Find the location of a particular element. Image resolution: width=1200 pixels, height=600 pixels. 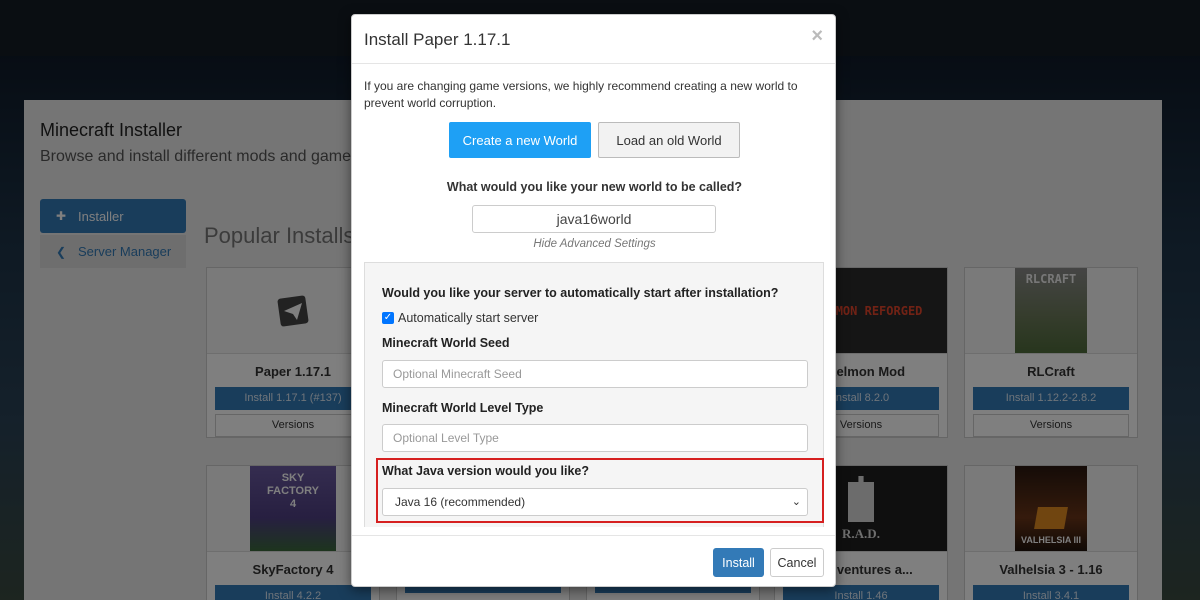

load-world-button: Load an old World is located at coordinates (669, 140).